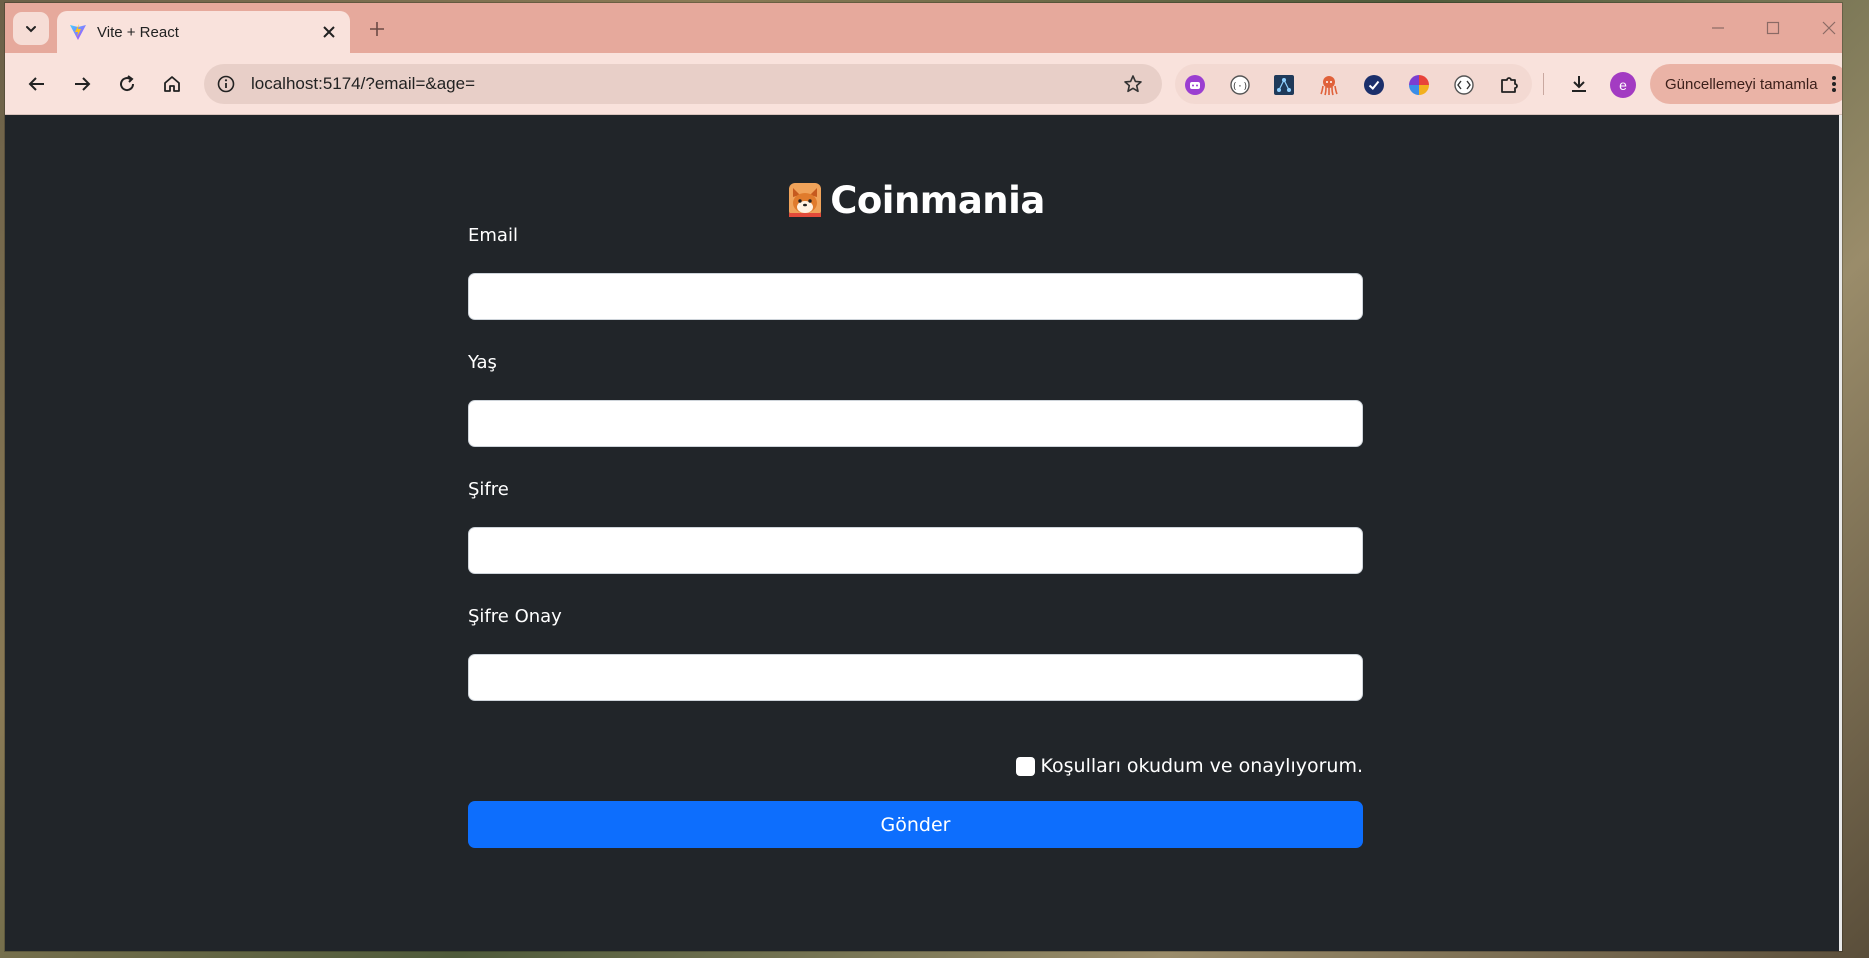 This screenshot has height=958, width=1869. I want to click on forward-button, so click(82, 84).